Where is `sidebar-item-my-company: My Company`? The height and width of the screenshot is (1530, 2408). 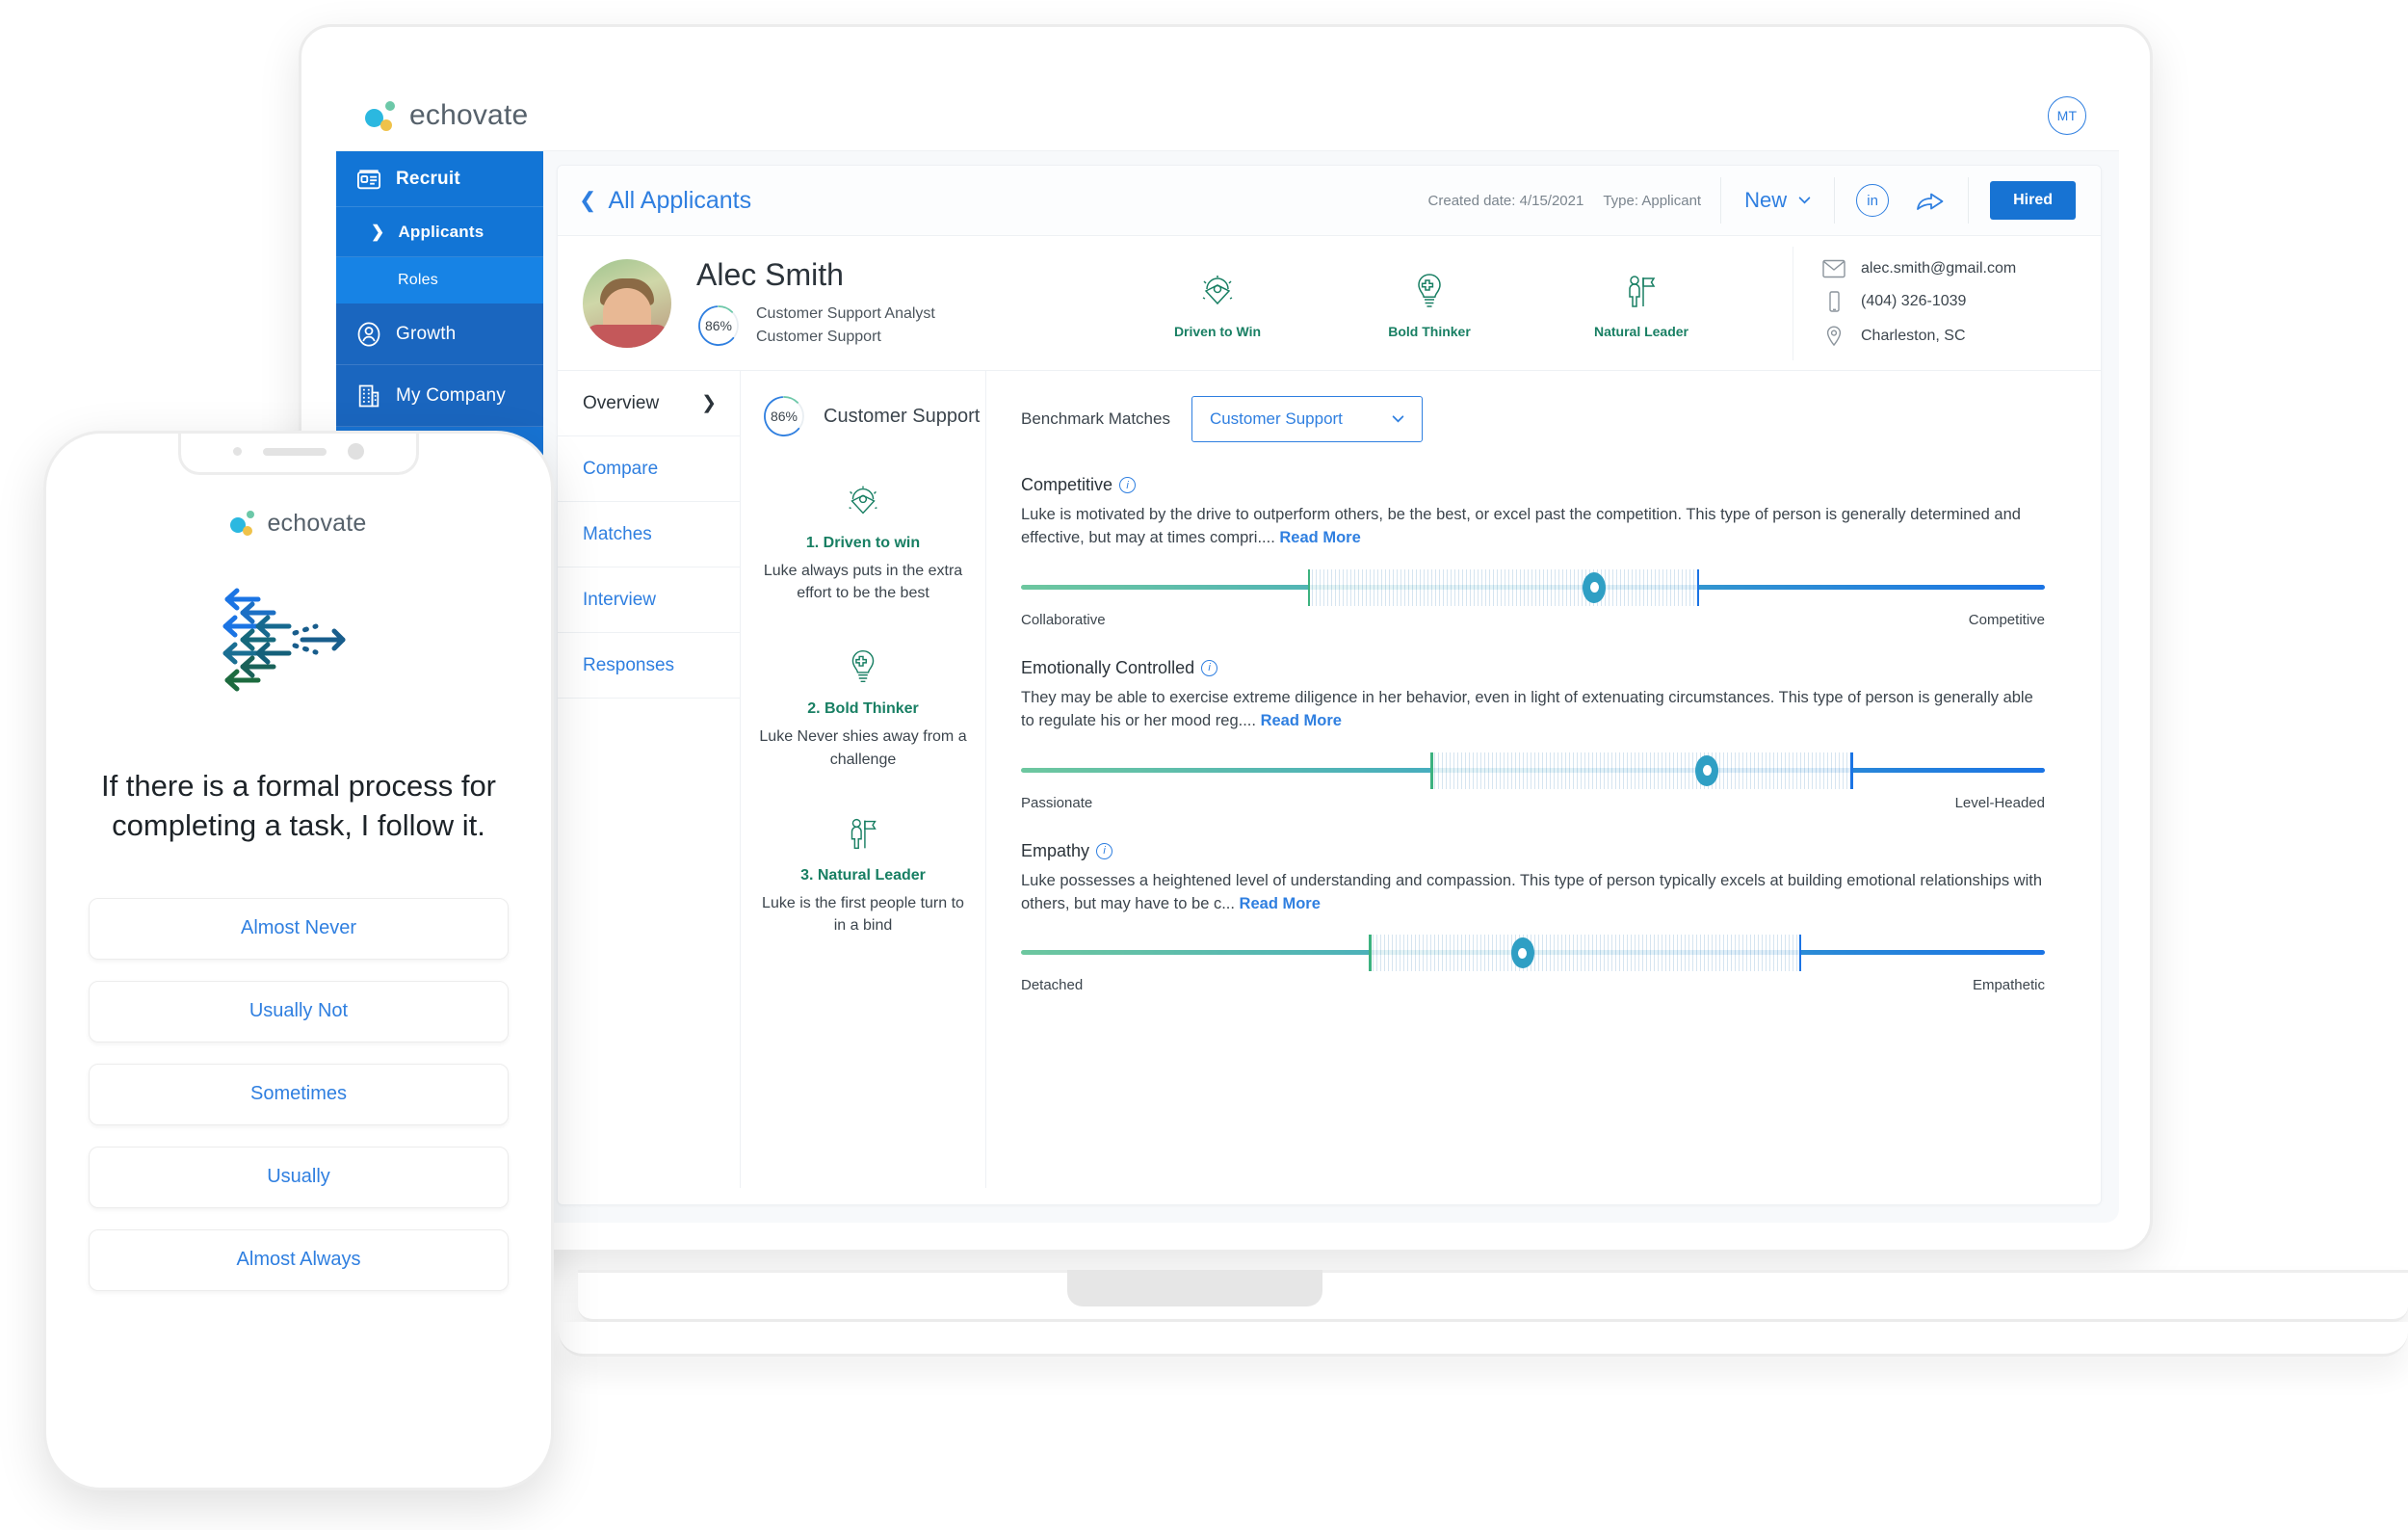 sidebar-item-my-company: My Company is located at coordinates (439, 396).